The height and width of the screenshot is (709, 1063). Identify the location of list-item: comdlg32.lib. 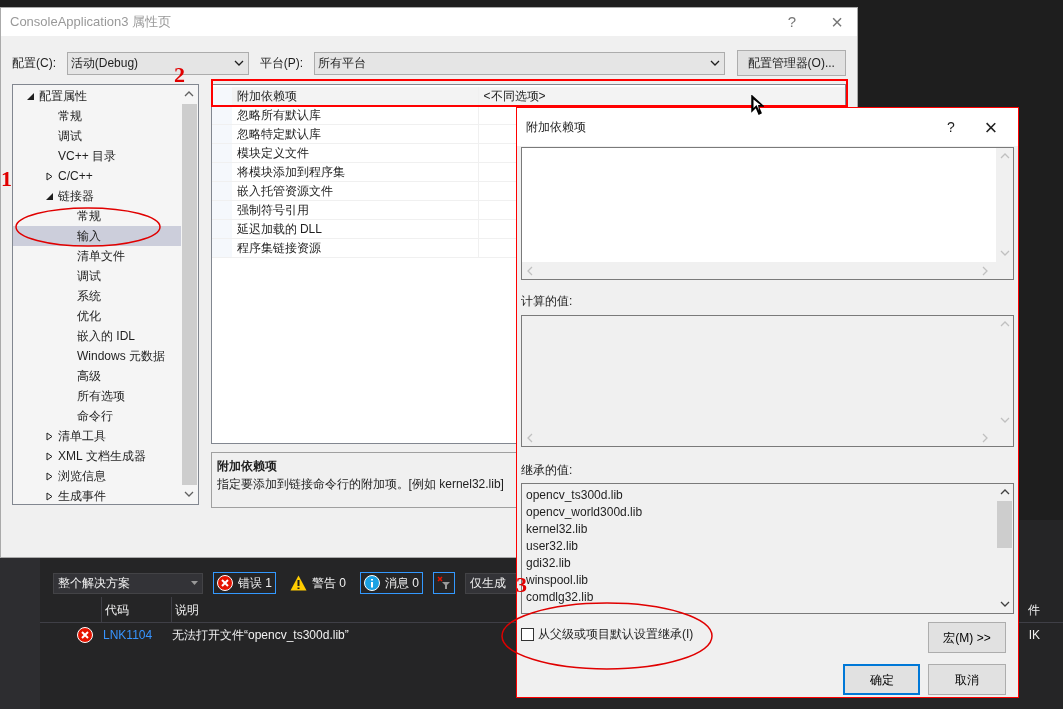
(560, 597).